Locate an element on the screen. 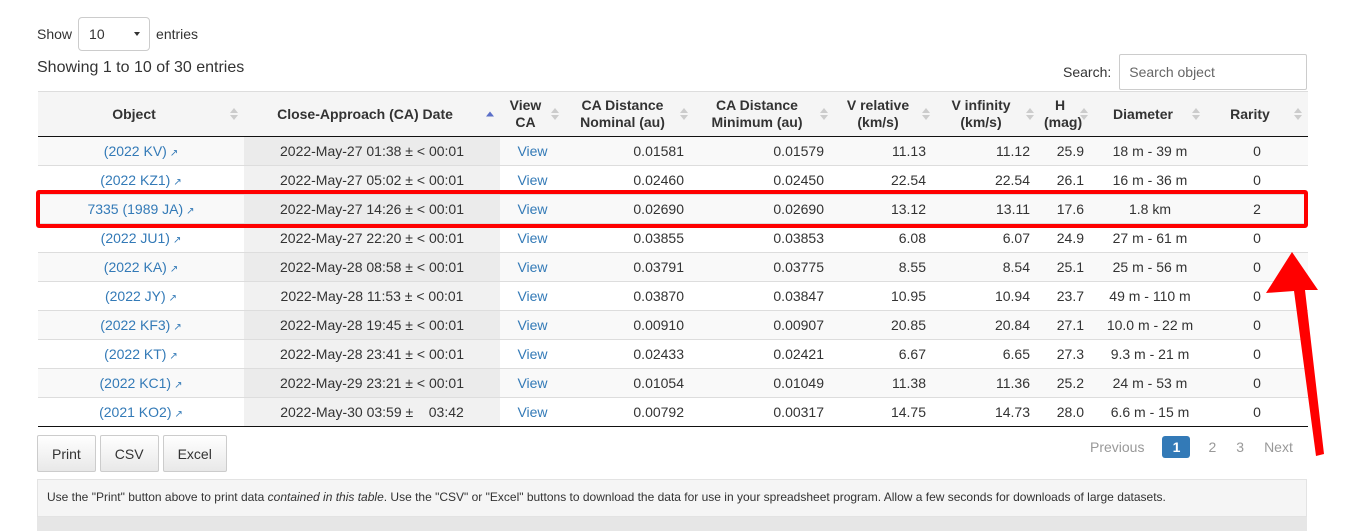 This screenshot has width=1357, height=531. column-header-label: View is located at coordinates (525, 105).